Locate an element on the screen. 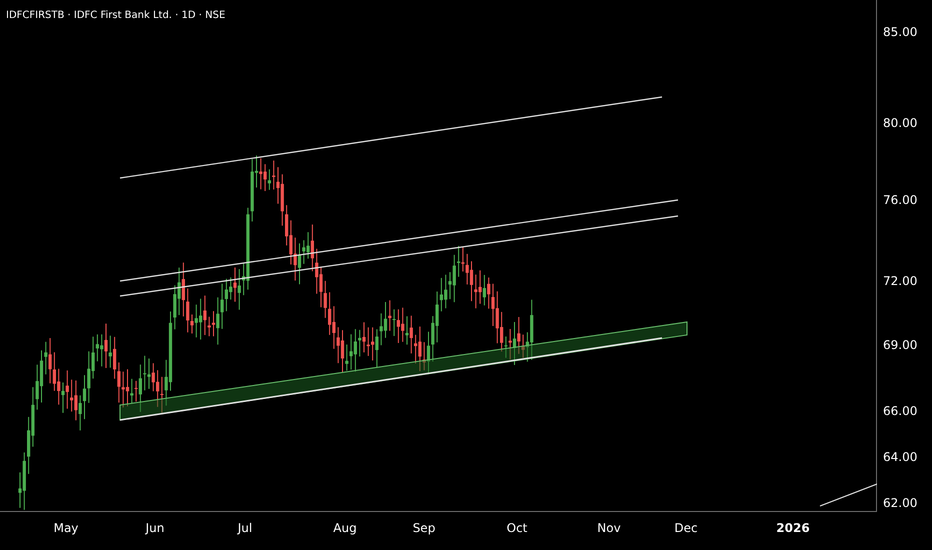 Image resolution: width=932 pixels, height=550 pixels. time-label: Aug is located at coordinates (345, 528).